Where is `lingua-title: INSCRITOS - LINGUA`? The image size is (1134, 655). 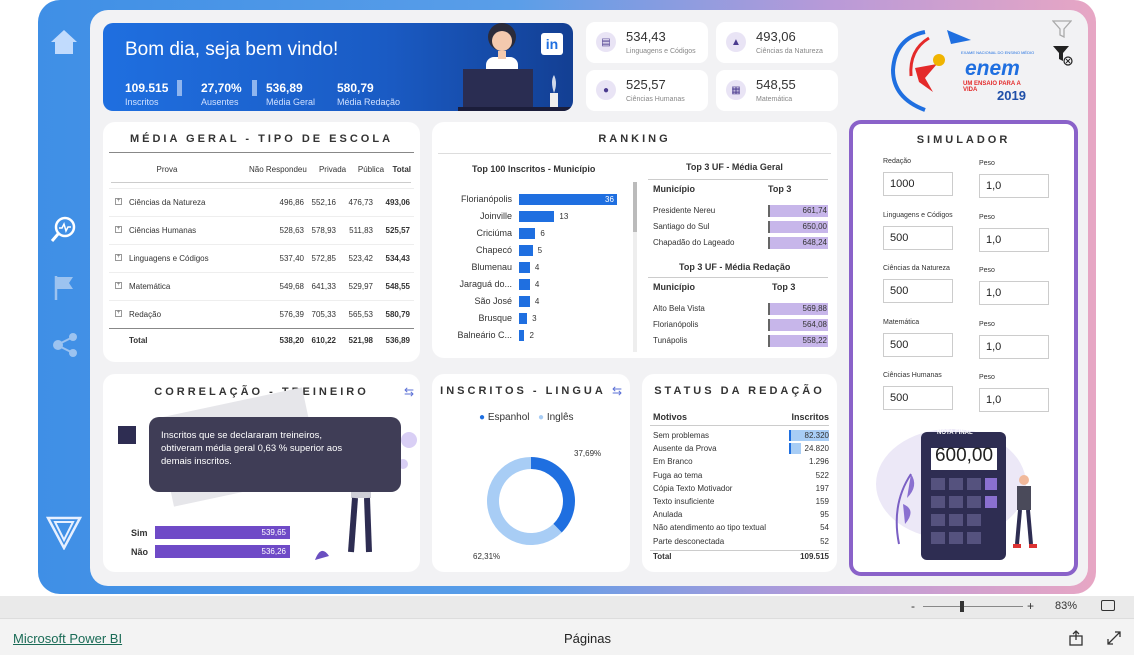
lingua-title: INSCRITOS - LINGUA is located at coordinates (523, 391).